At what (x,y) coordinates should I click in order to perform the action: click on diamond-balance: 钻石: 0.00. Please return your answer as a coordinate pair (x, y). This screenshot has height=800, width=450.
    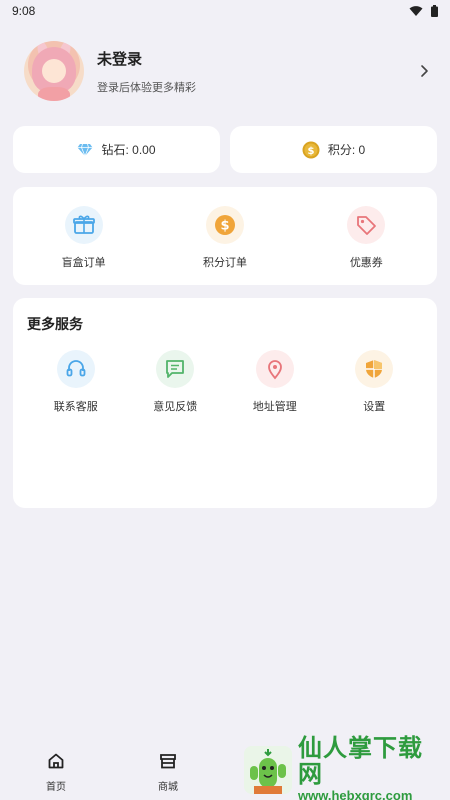
    Looking at the image, I should click on (128, 150).